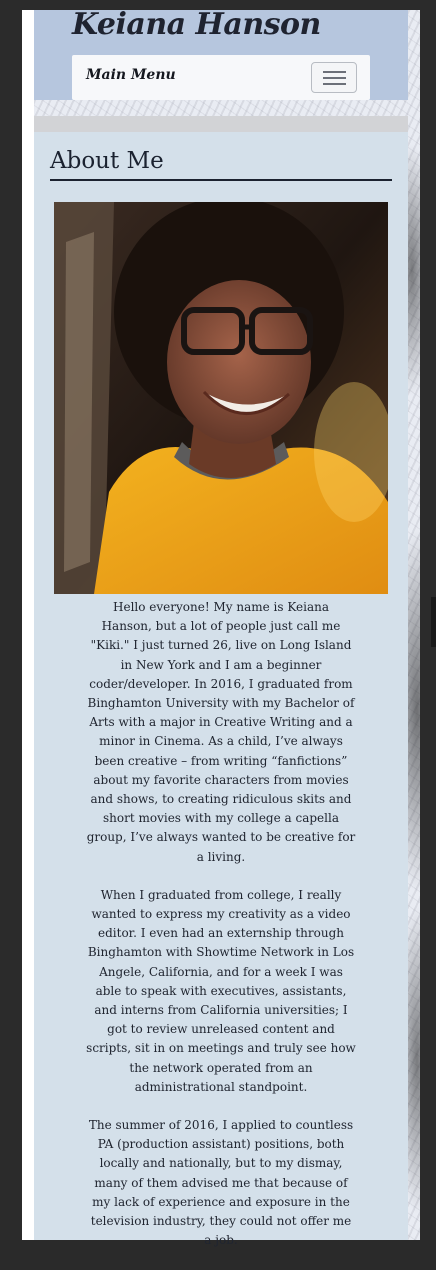 This screenshot has height=1270, width=436. I want to click on site-header: Keiana Hanson Main Menu, so click(221, 55).